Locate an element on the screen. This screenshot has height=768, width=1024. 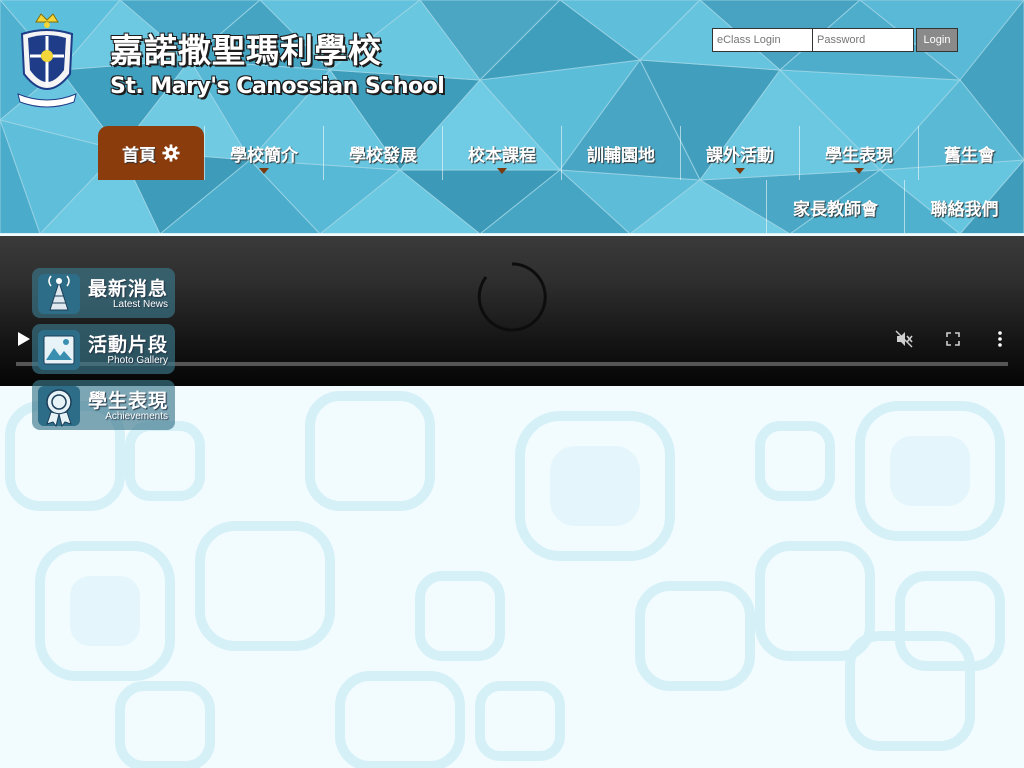
main-nav-row-1: 首頁 學校簡介 學校發展 校本課程 訓輔園地 課外活動 學生表現 舊生會 is located at coordinates (559, 153).